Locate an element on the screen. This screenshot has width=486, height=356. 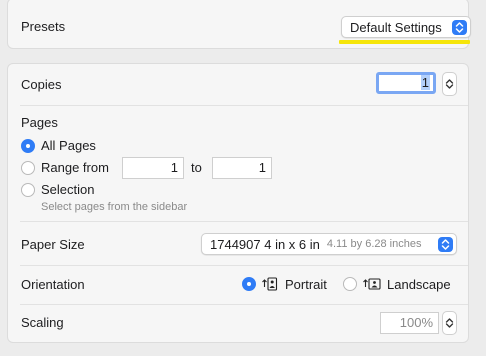
all-pages-radio is located at coordinates (28, 146).